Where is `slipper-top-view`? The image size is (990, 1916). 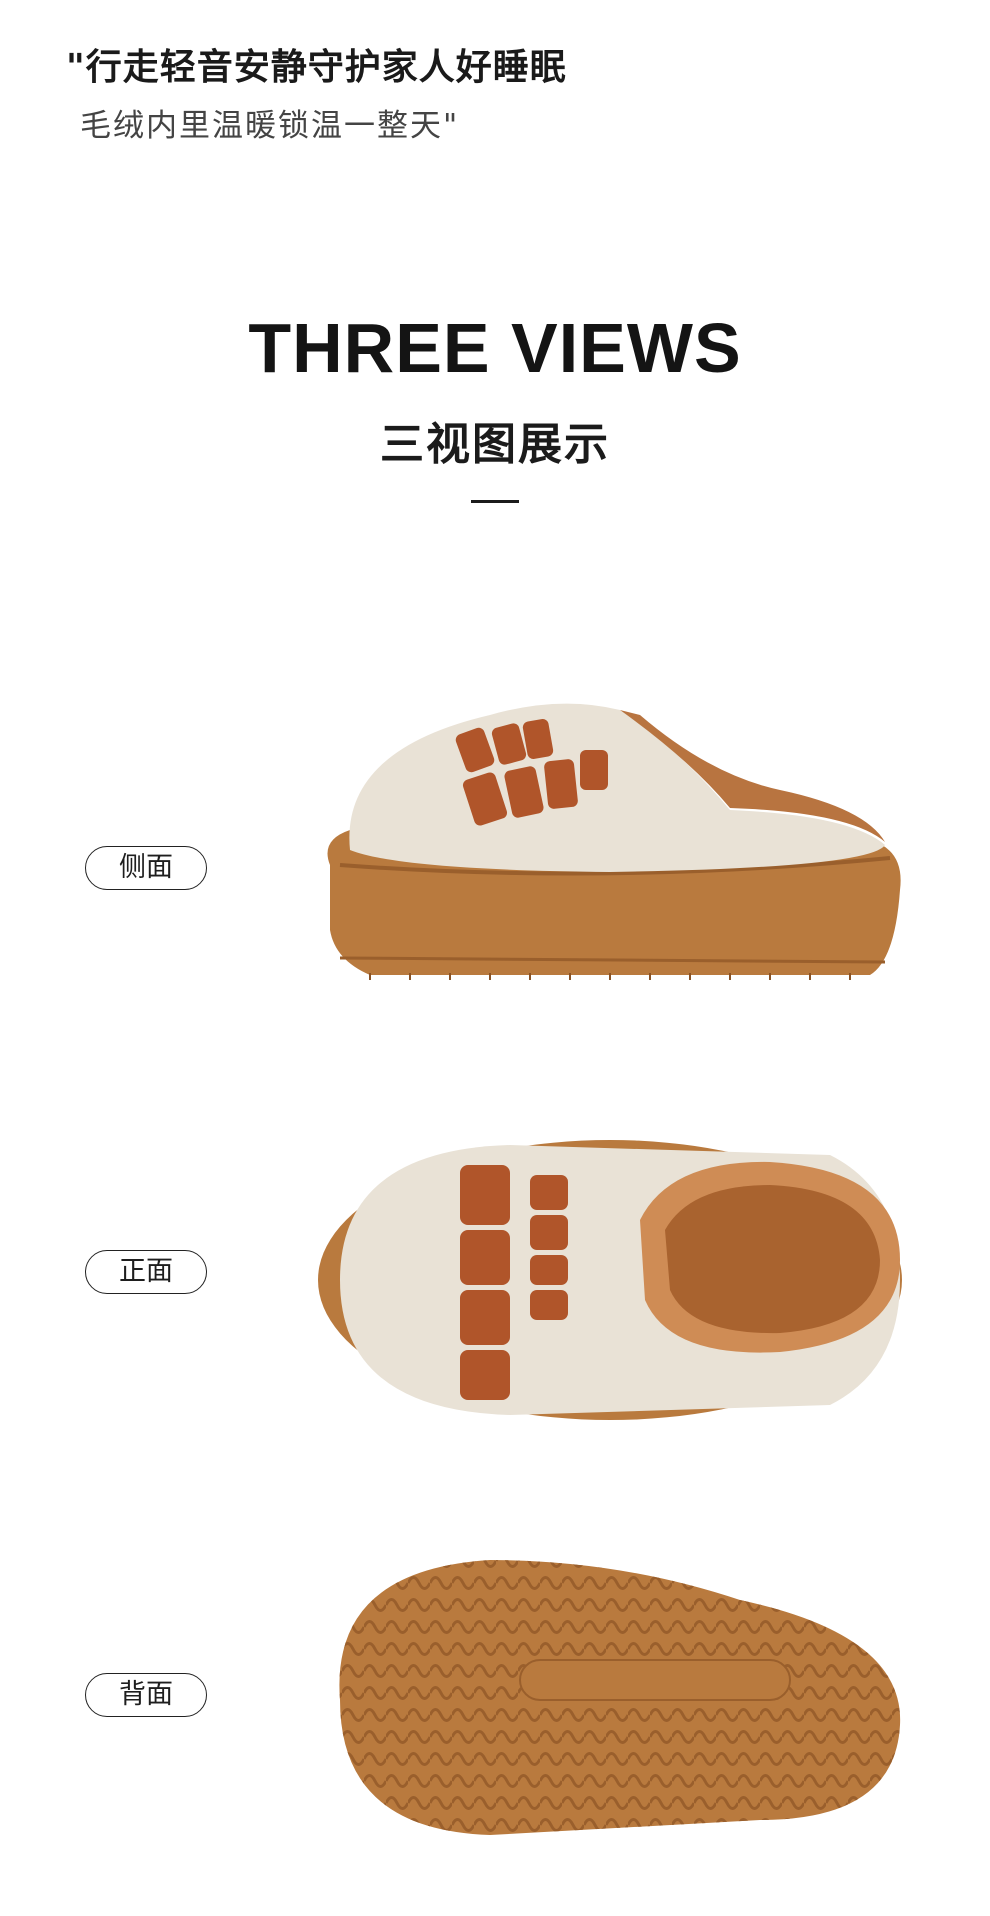
slipper-top-view is located at coordinates (610, 1280).